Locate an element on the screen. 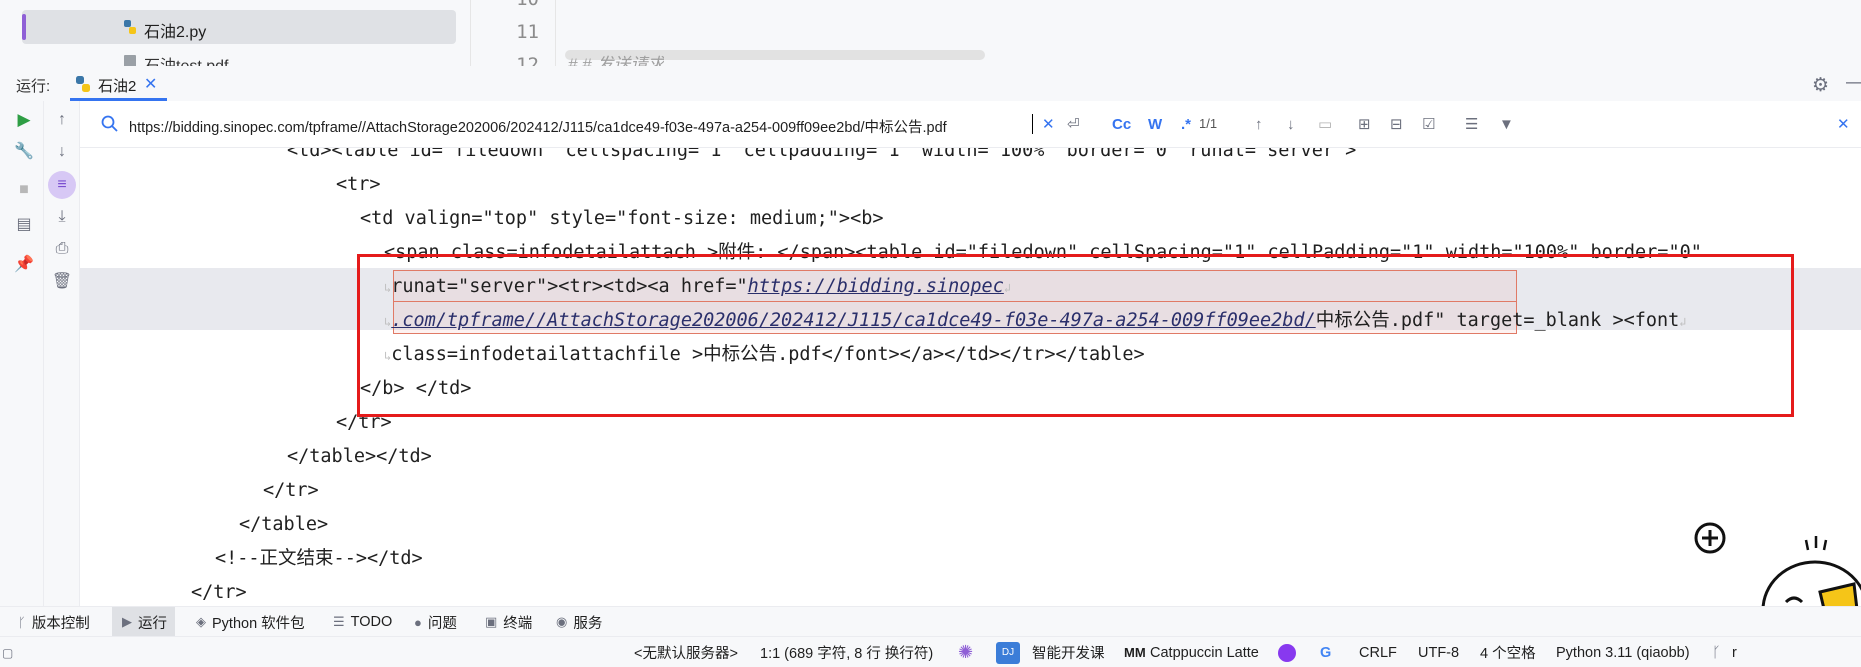 The image size is (1861, 667). editor-code-line: # # 发送请求 is located at coordinates (616, 60).